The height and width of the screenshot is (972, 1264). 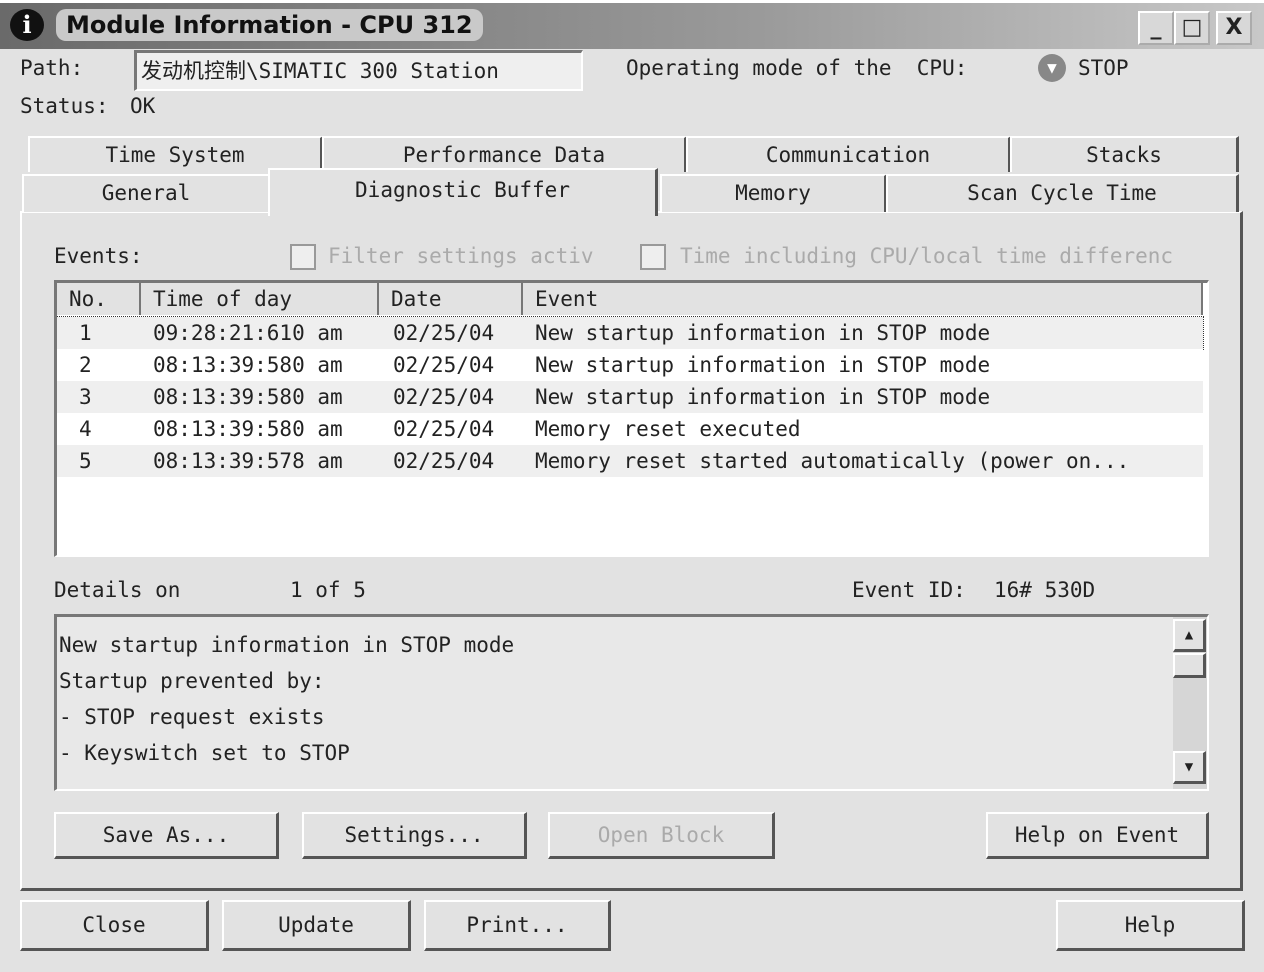 What do you see at coordinates (85, 365) in the screenshot?
I see `cell-no: 2` at bounding box center [85, 365].